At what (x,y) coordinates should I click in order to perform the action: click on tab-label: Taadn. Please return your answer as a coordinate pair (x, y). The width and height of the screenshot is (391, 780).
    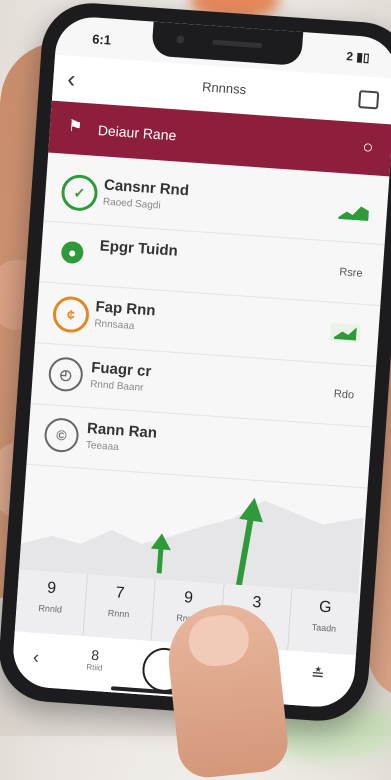
    Looking at the image, I should click on (324, 628).